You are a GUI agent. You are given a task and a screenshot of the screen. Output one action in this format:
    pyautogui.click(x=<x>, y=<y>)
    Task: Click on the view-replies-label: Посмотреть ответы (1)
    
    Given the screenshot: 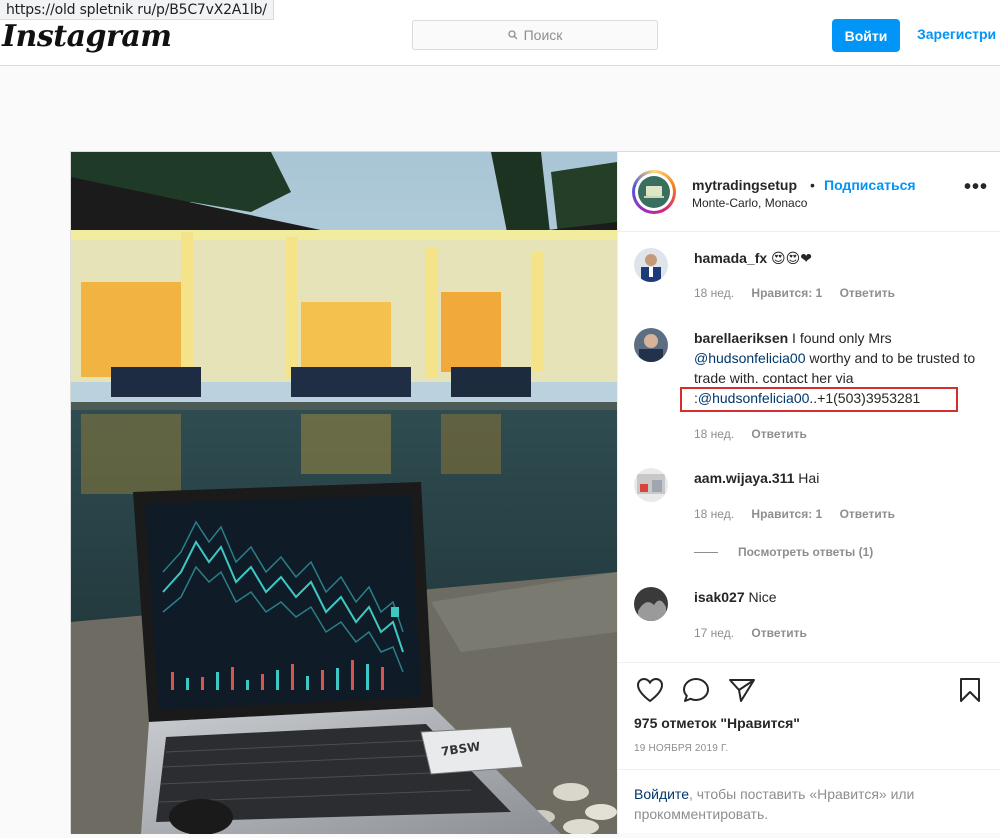 What is the action you would take?
    pyautogui.click(x=806, y=552)
    